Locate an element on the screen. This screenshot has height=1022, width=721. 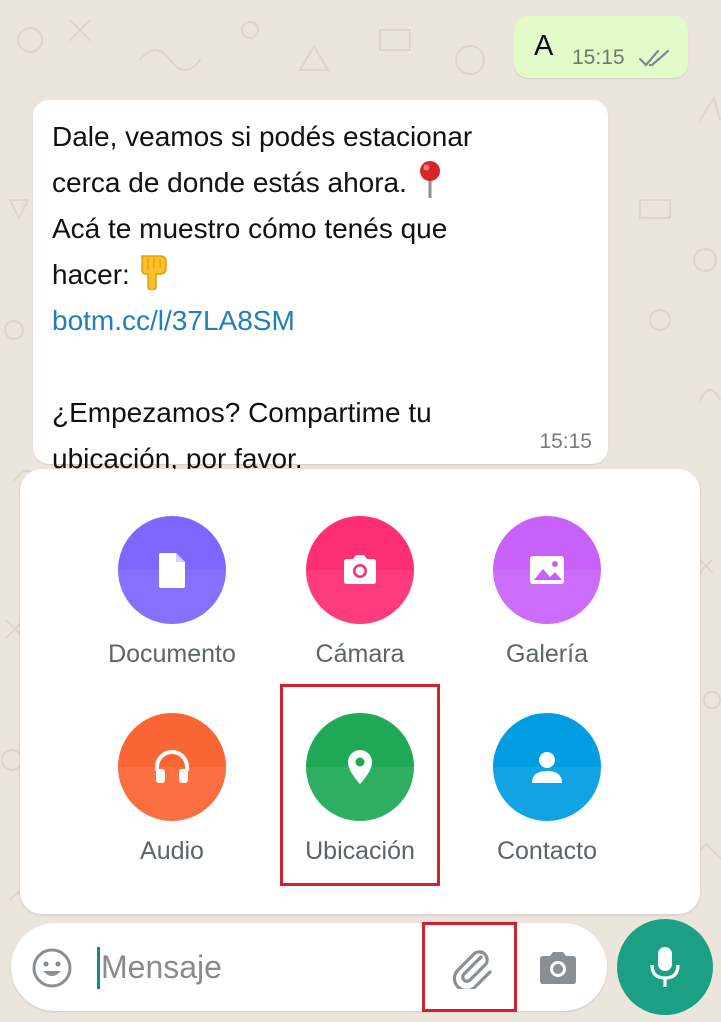
message-input-bar is located at coordinates (309, 967).